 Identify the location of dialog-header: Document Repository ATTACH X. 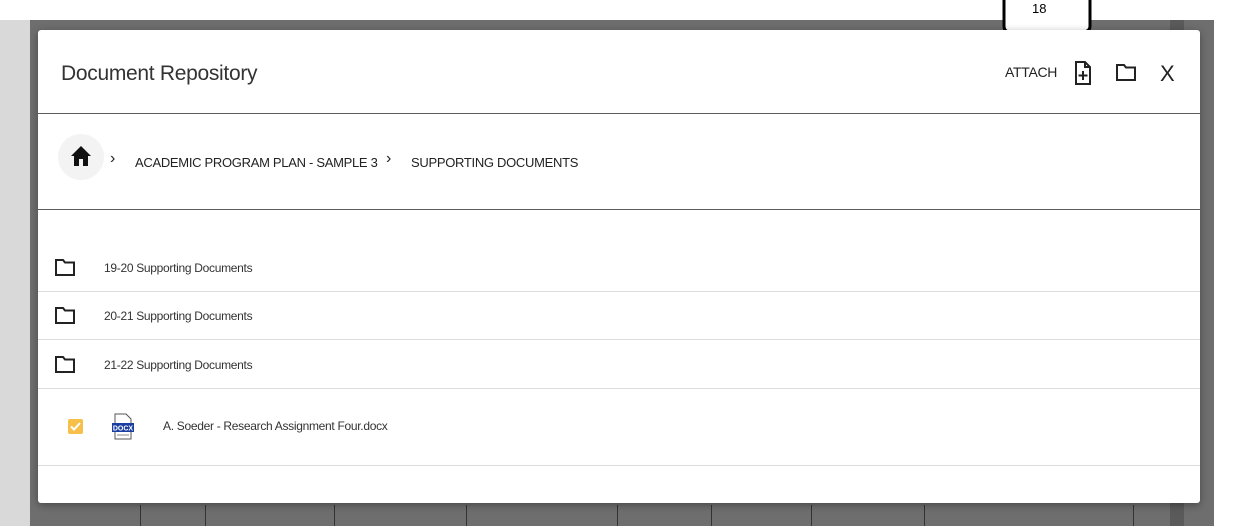
(619, 72).